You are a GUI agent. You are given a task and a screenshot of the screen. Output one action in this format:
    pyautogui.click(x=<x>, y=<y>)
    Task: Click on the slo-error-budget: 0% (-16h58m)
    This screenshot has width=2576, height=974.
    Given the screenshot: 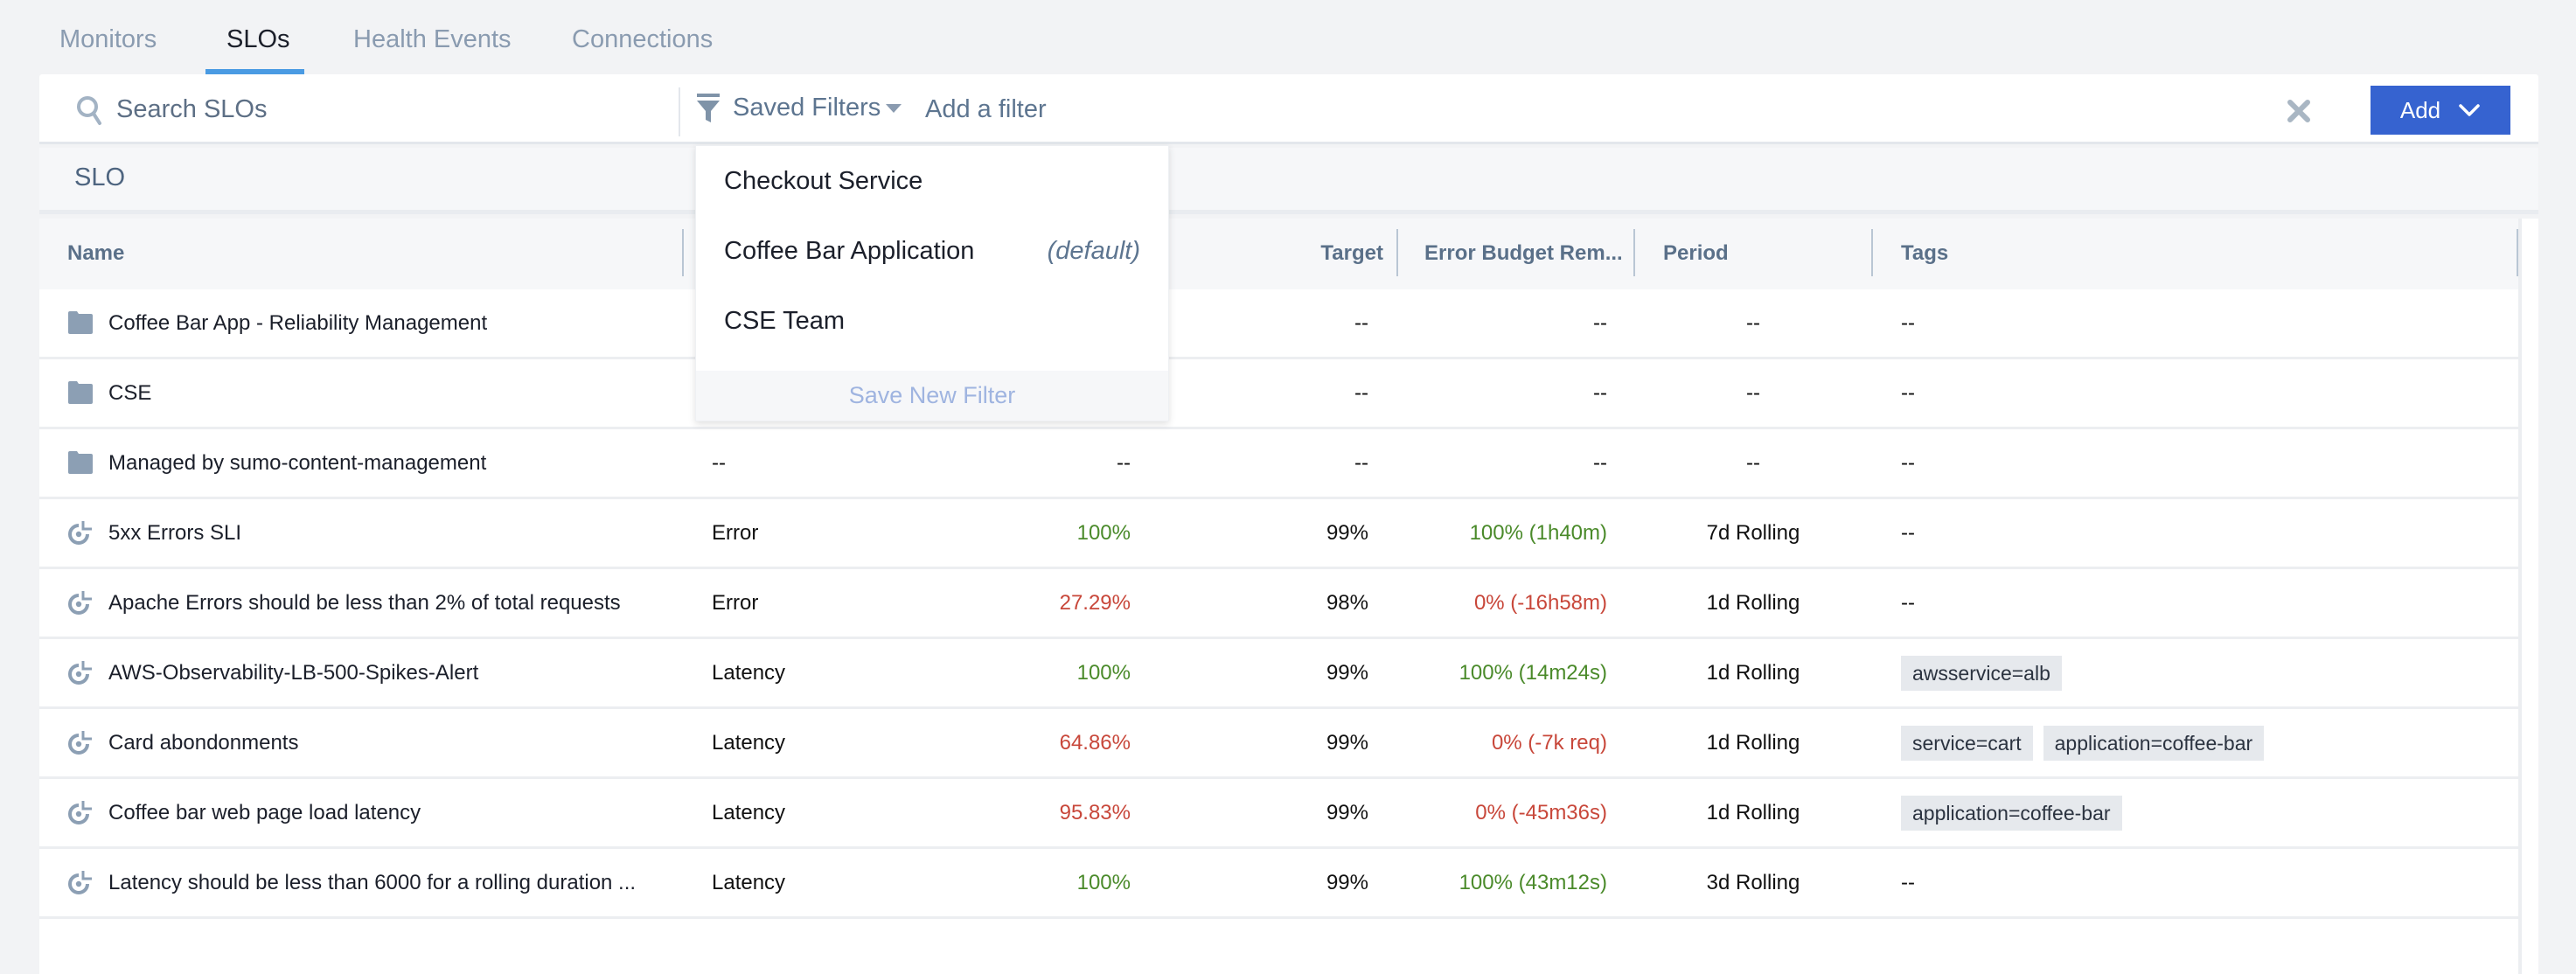 What is the action you would take?
    pyautogui.click(x=1540, y=602)
    